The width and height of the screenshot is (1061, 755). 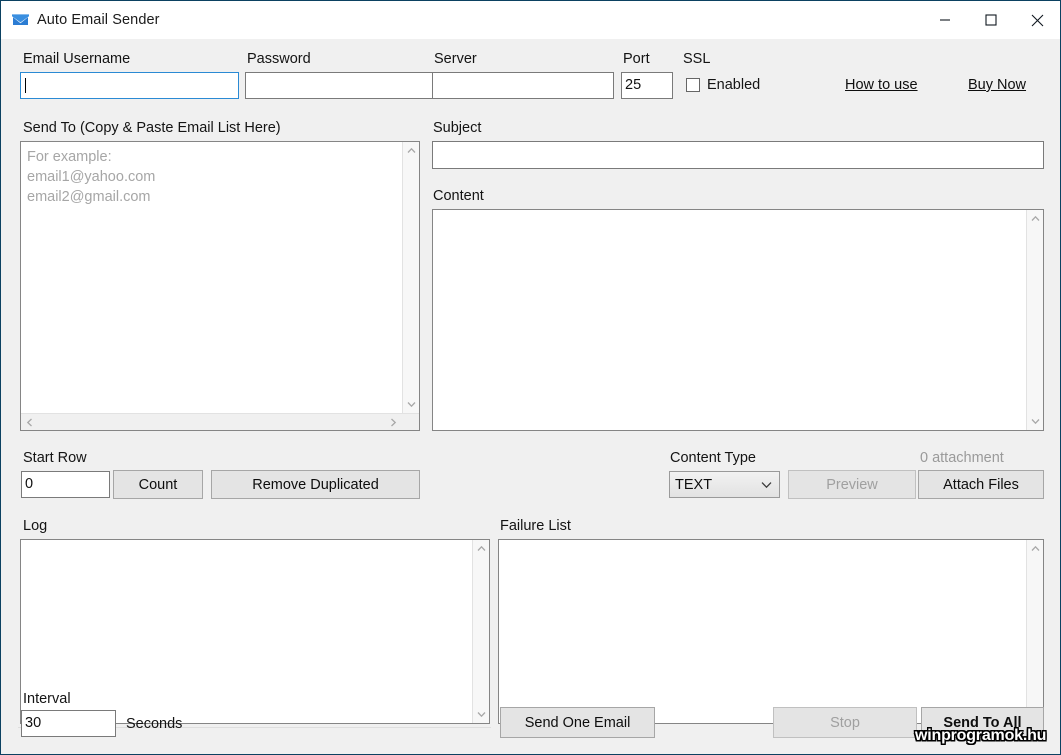 I want to click on content-label: Content, so click(x=458, y=196).